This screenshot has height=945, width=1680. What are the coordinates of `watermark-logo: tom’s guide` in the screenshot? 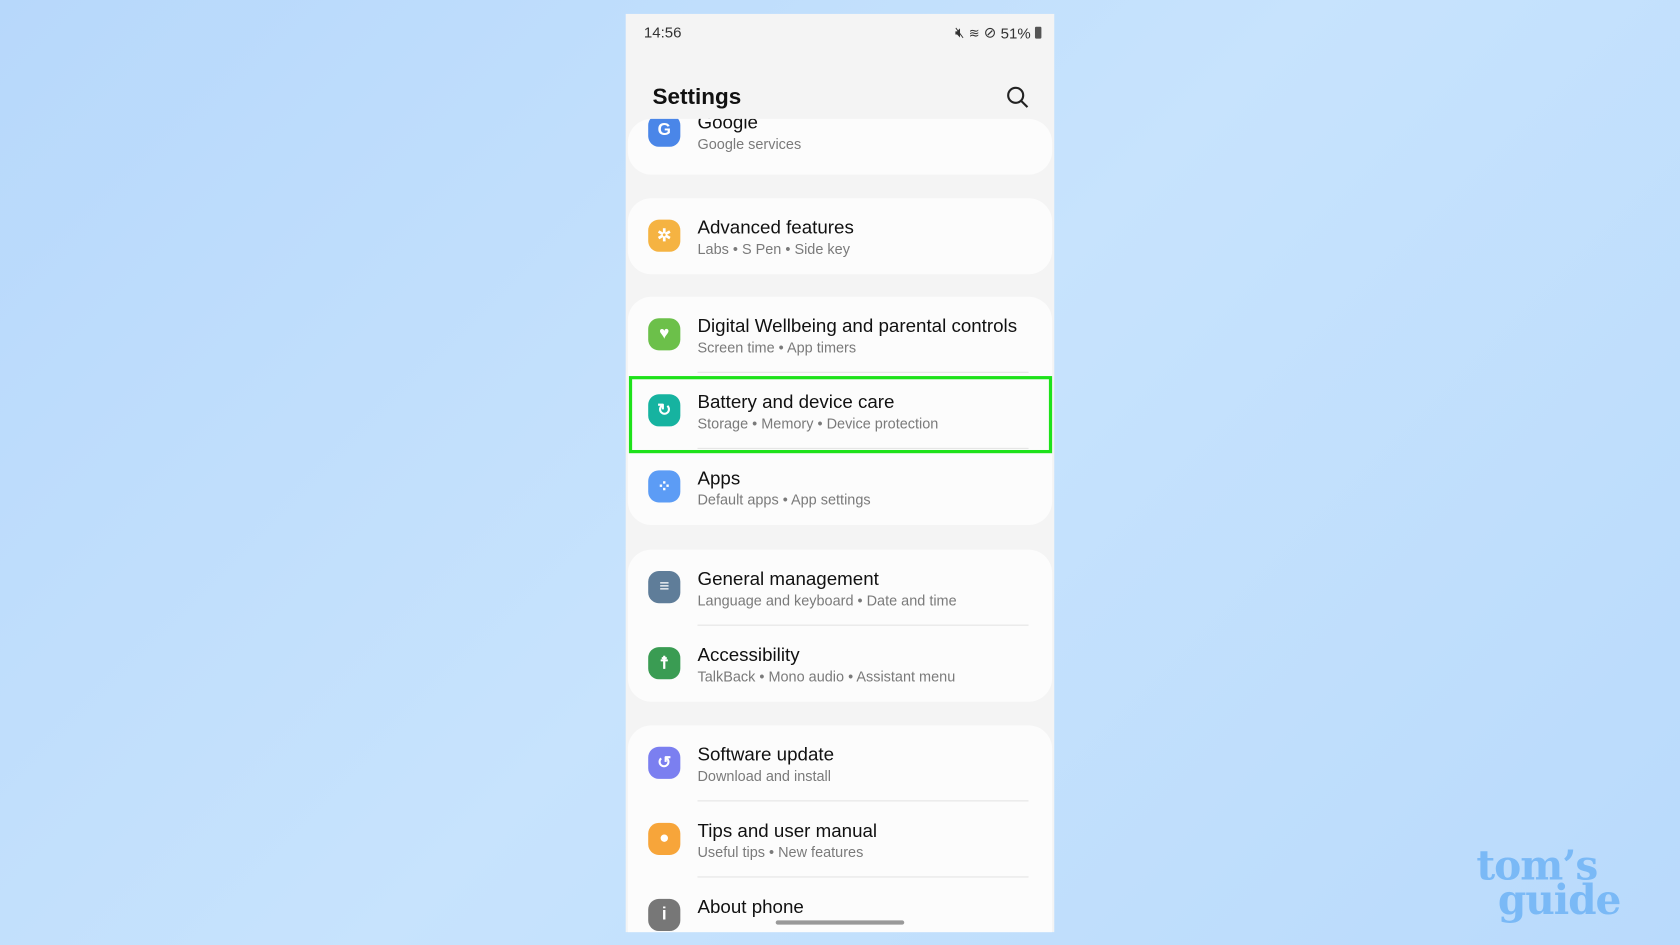 It's located at (1548, 882).